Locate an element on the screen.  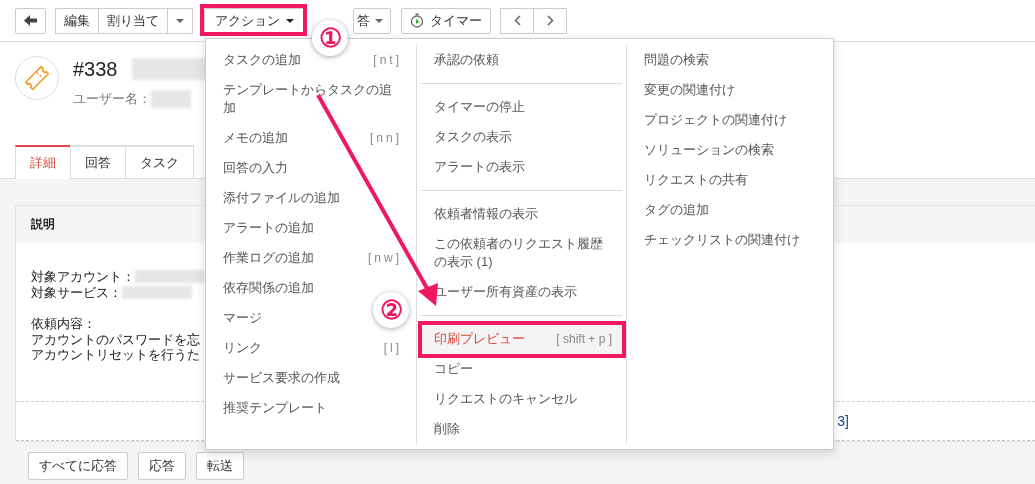
menu-item: リクエストの共有 is located at coordinates (694, 180).